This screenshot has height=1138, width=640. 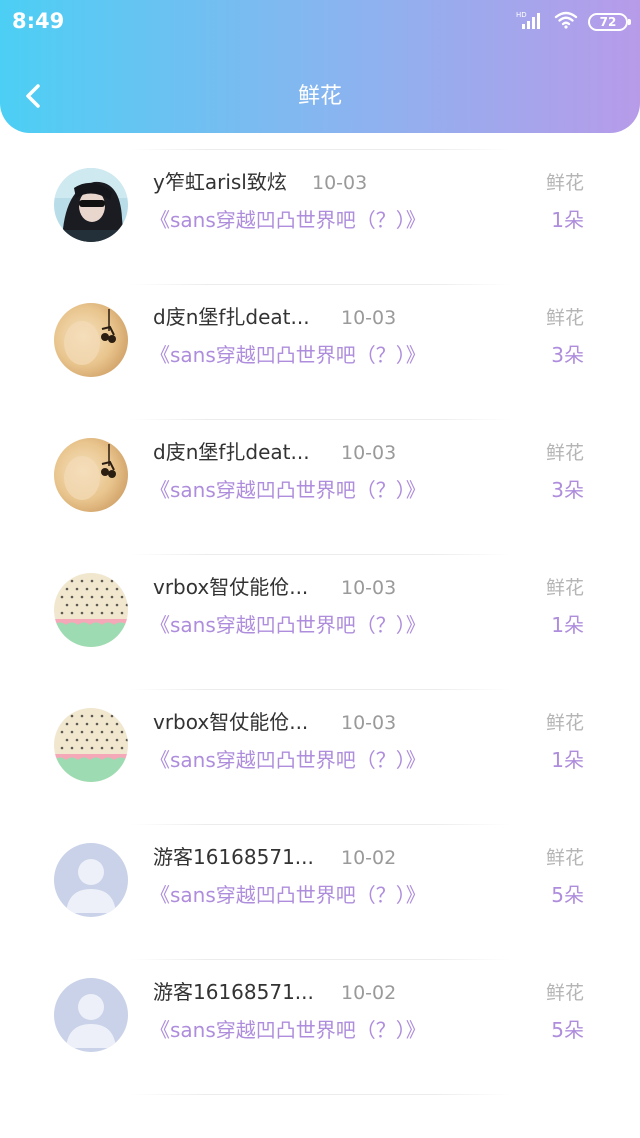 What do you see at coordinates (320, 141) in the screenshot?
I see `list-item: 《sans穿越凹凸世界吧（？）》1朵` at bounding box center [320, 141].